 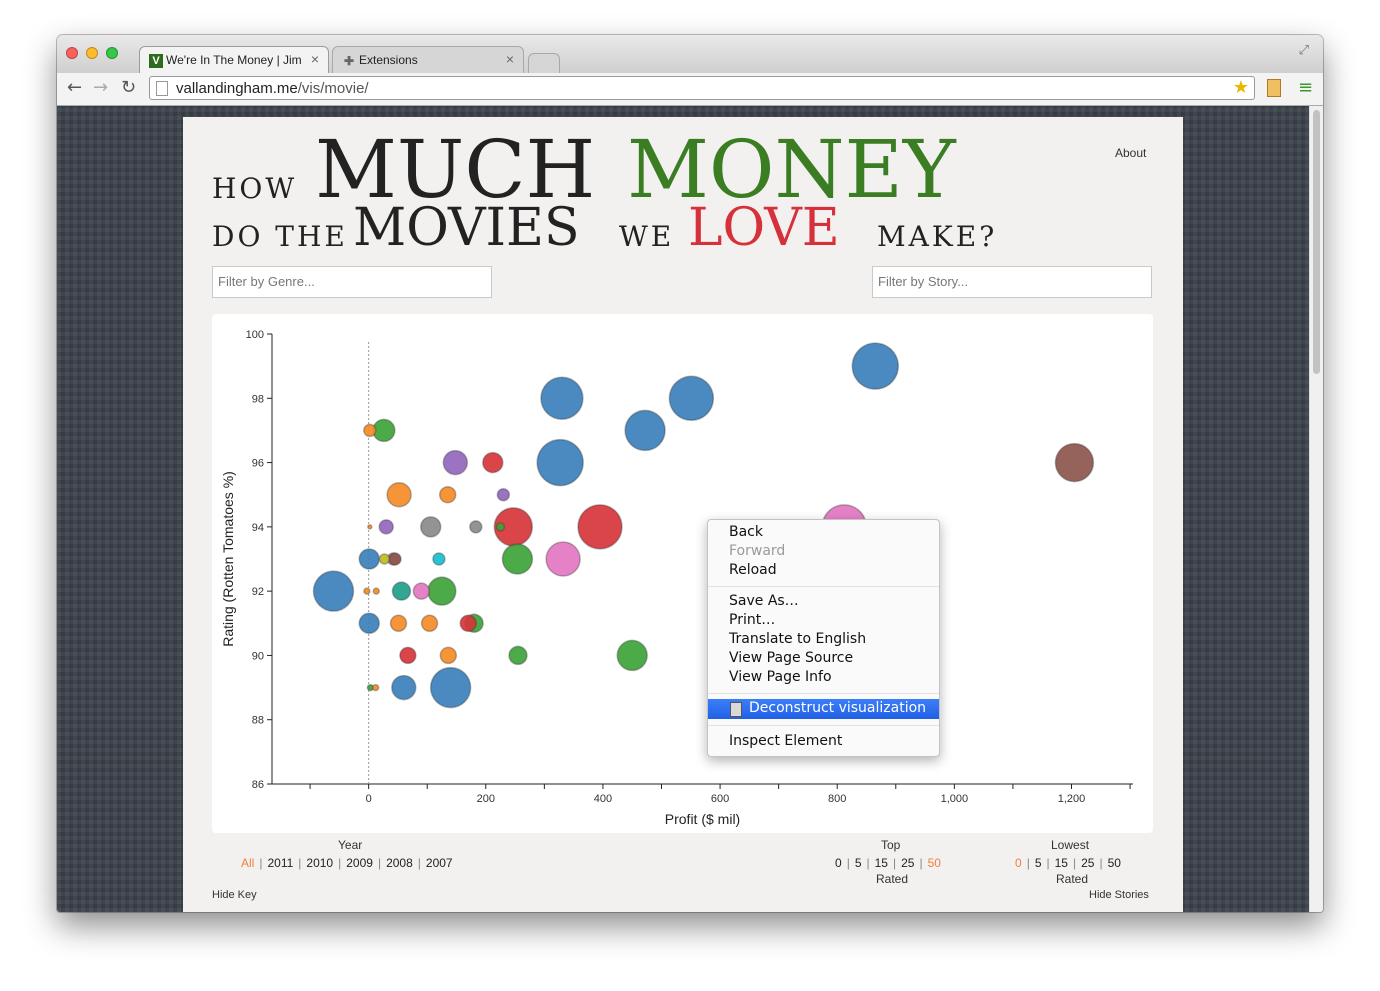 I want to click on y-tick-label: 88, so click(x=258, y=721).